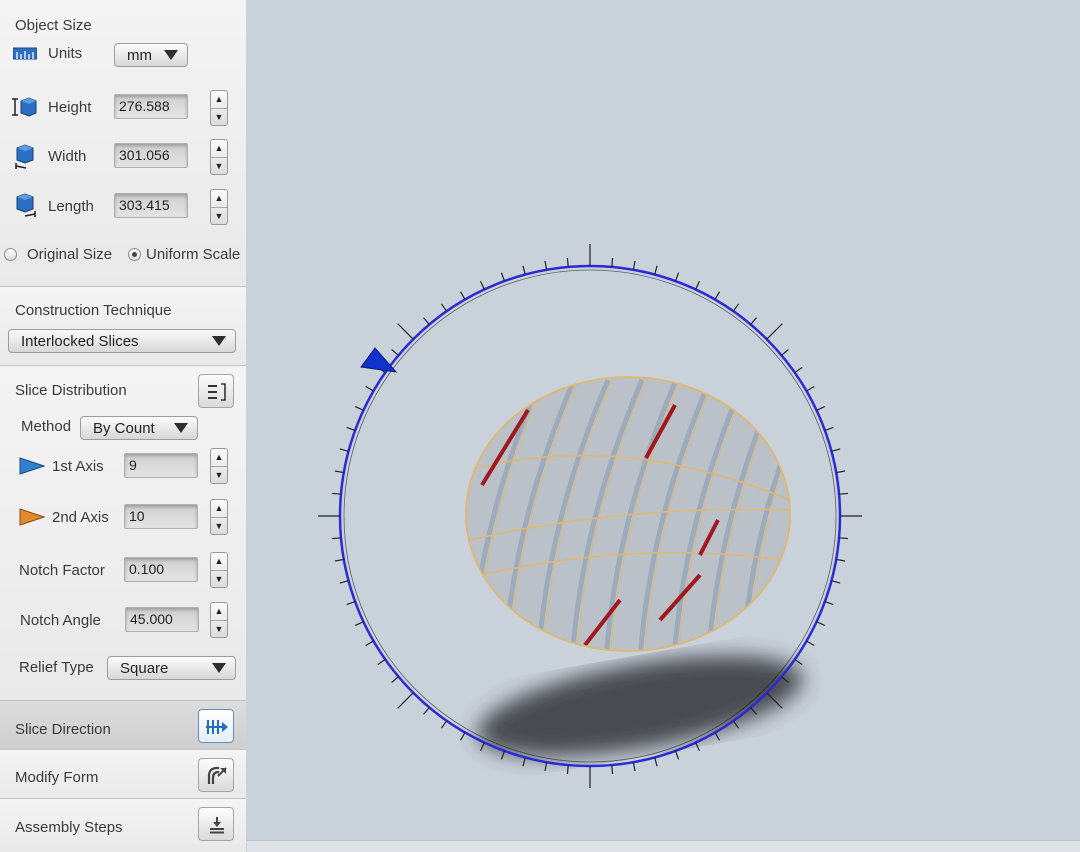 This screenshot has width=1080, height=852. I want to click on axis1-field: 9, so click(161, 465).